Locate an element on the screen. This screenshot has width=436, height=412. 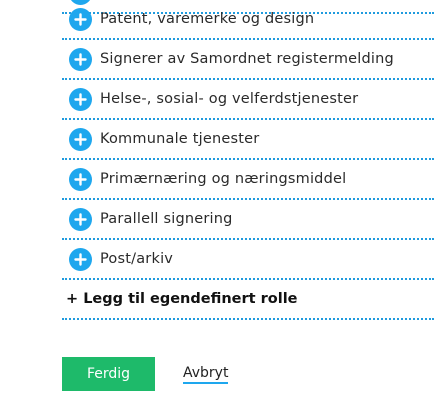
role-item-label: Post/arkiv is located at coordinates (137, 259).